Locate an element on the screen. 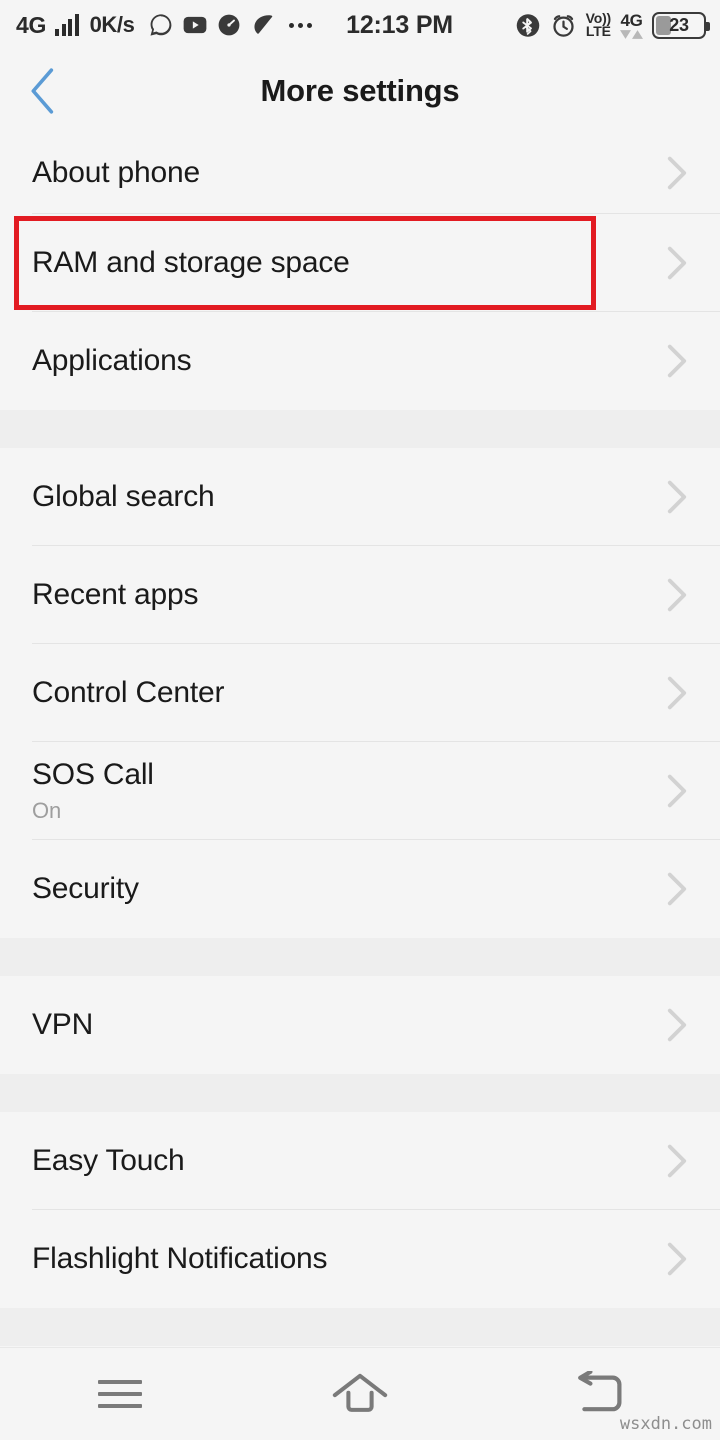 This screenshot has width=720, height=1440. row-texts: SOS Call On is located at coordinates (345, 791).